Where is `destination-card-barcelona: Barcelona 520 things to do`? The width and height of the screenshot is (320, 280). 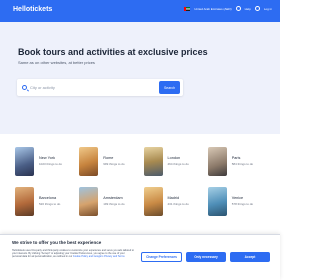 destination-card-barcelona: Barcelona 520 things to do is located at coordinates (43, 201).